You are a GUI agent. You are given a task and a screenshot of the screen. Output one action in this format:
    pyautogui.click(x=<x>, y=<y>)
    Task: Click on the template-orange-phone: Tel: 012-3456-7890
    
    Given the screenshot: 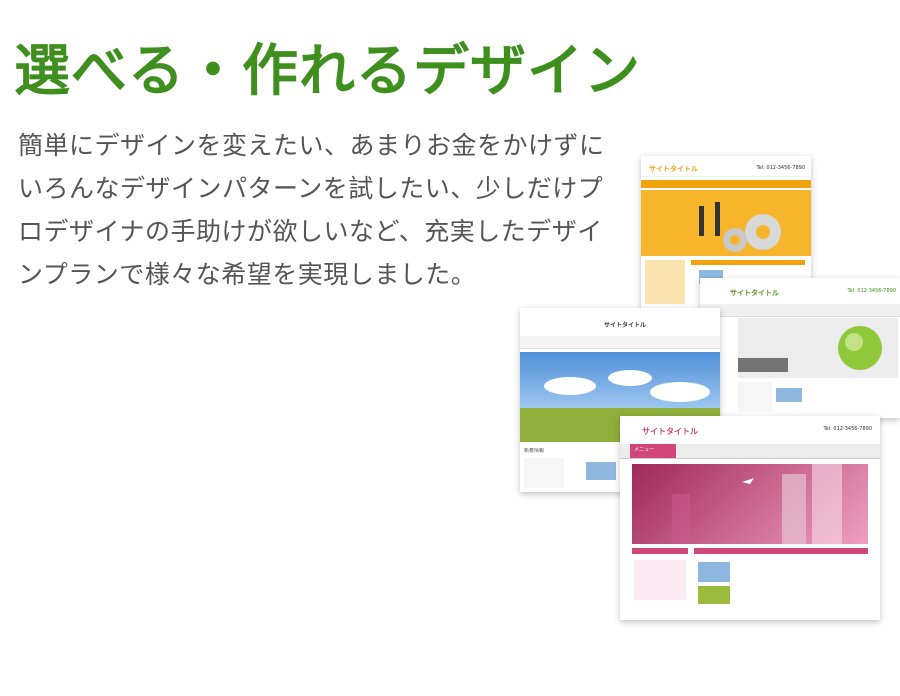 What is the action you would take?
    pyautogui.click(x=780, y=168)
    